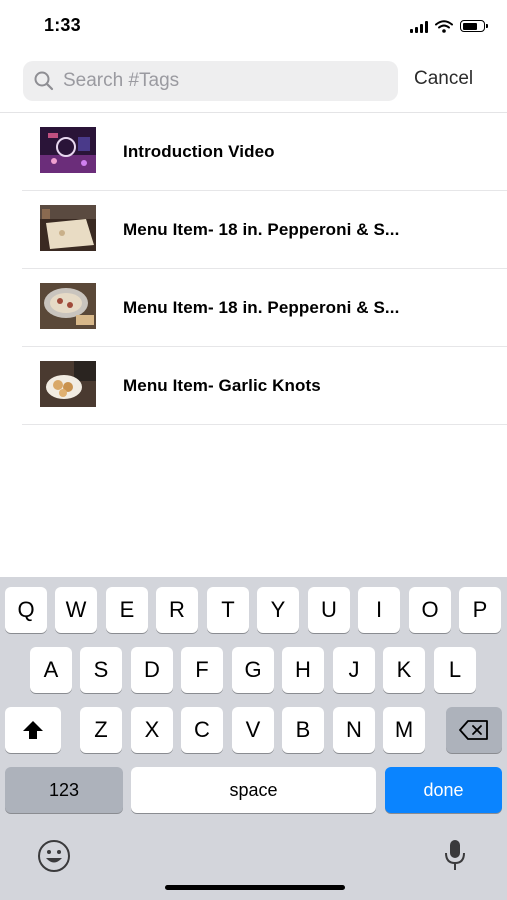  Describe the element at coordinates (404, 730) in the screenshot. I see `key-m: M` at that location.